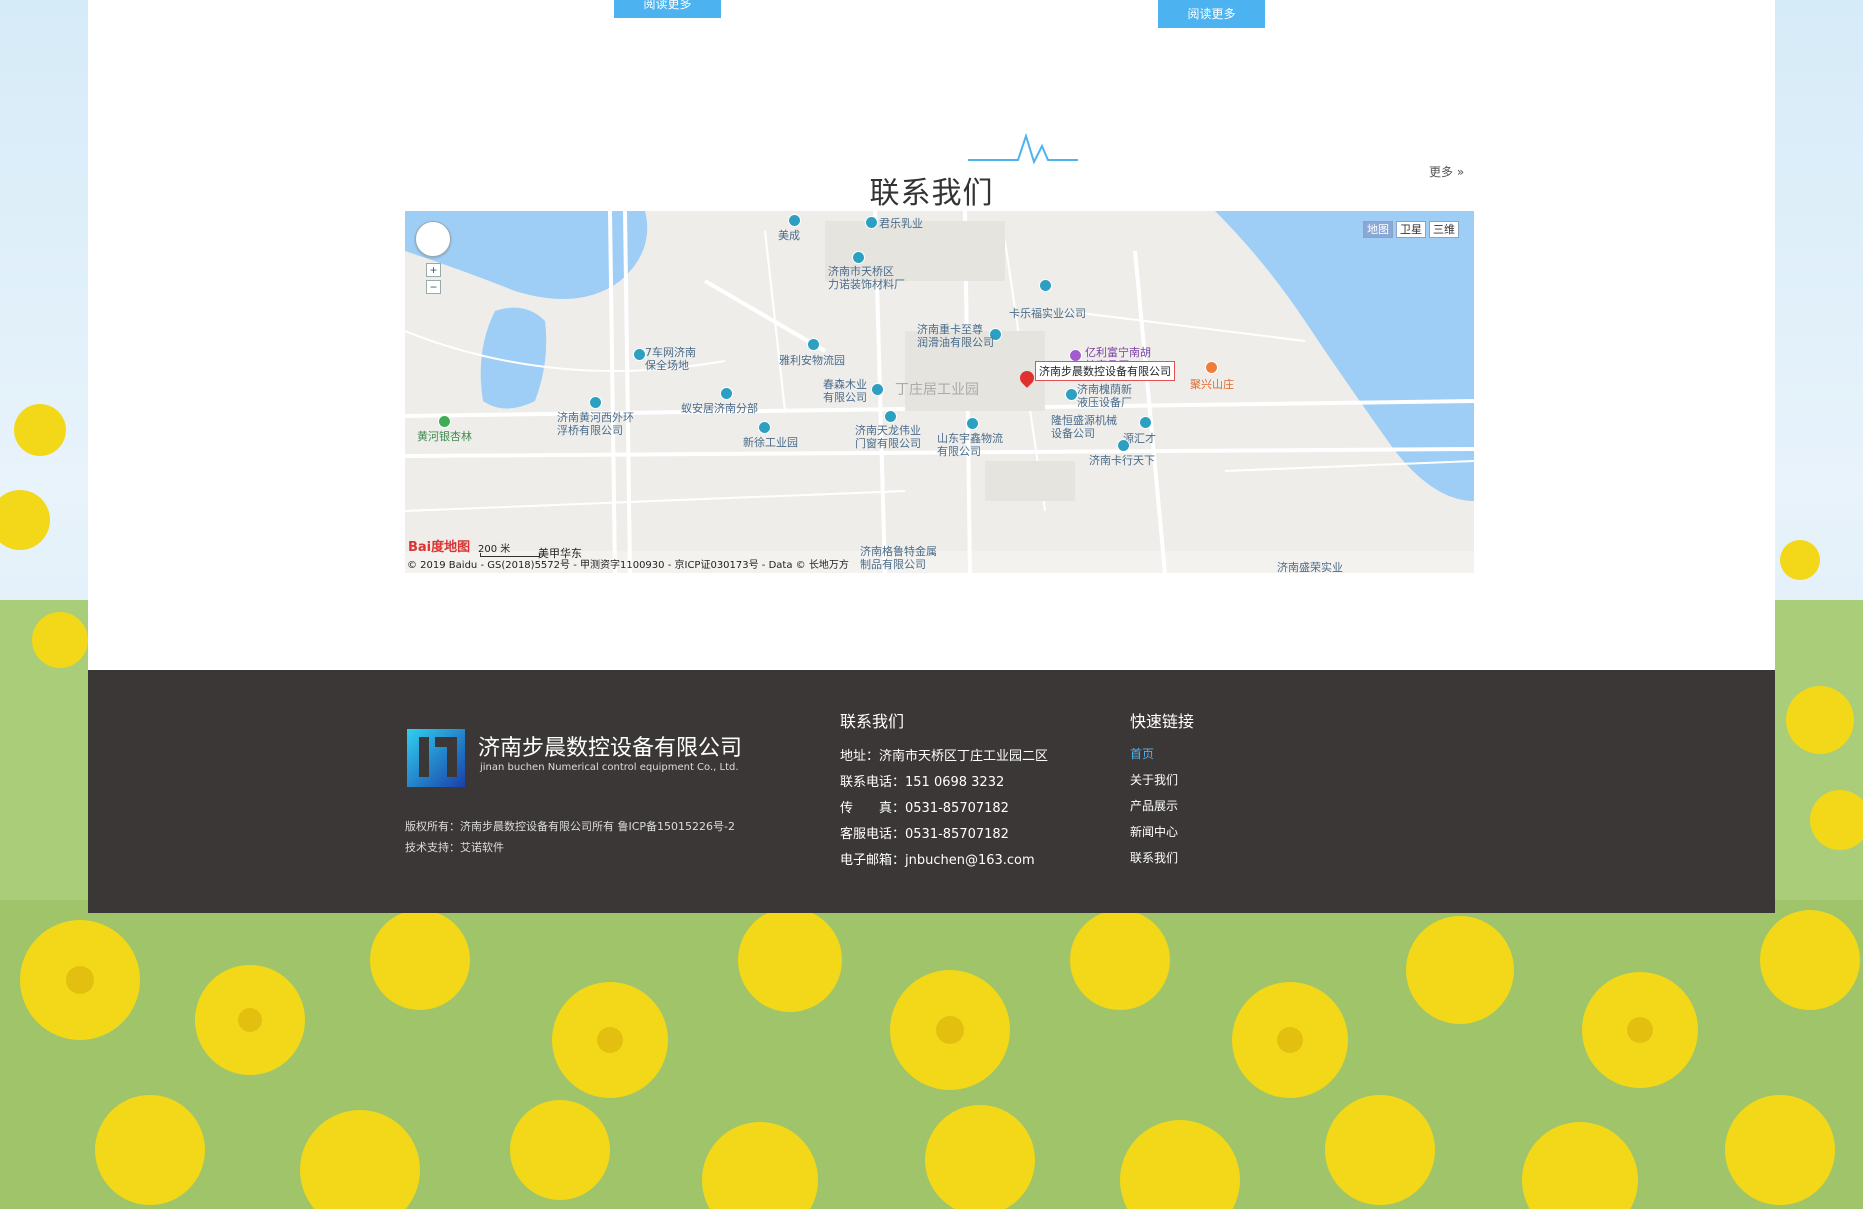 This screenshot has width=1863, height=1209. What do you see at coordinates (433, 287) in the screenshot?
I see `zoom-out-button: −` at bounding box center [433, 287].